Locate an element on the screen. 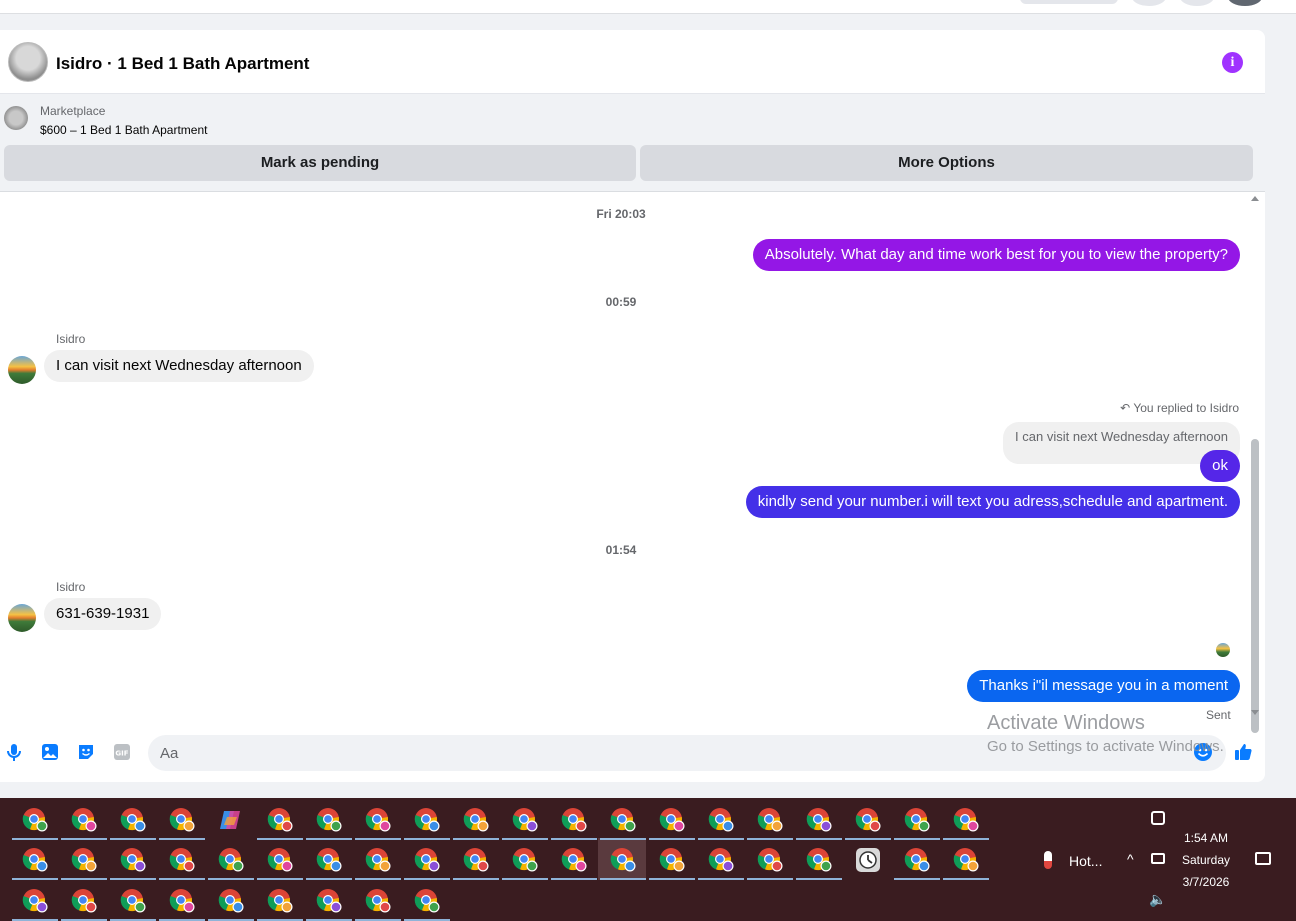  meet-now-icon is located at coordinates (1158, 818).